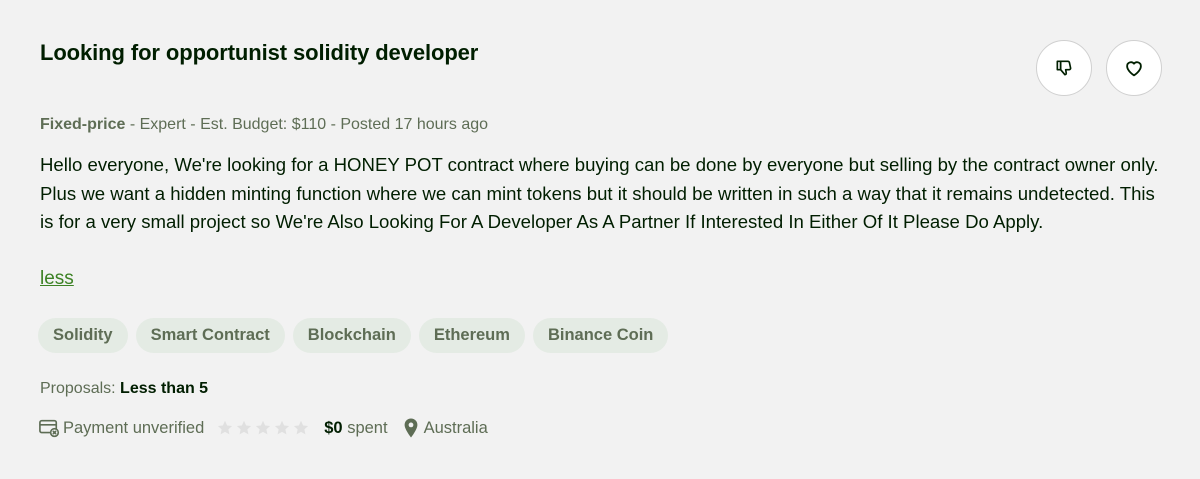 This screenshot has width=1200, height=479. I want to click on save-job-button, so click(1134, 68).